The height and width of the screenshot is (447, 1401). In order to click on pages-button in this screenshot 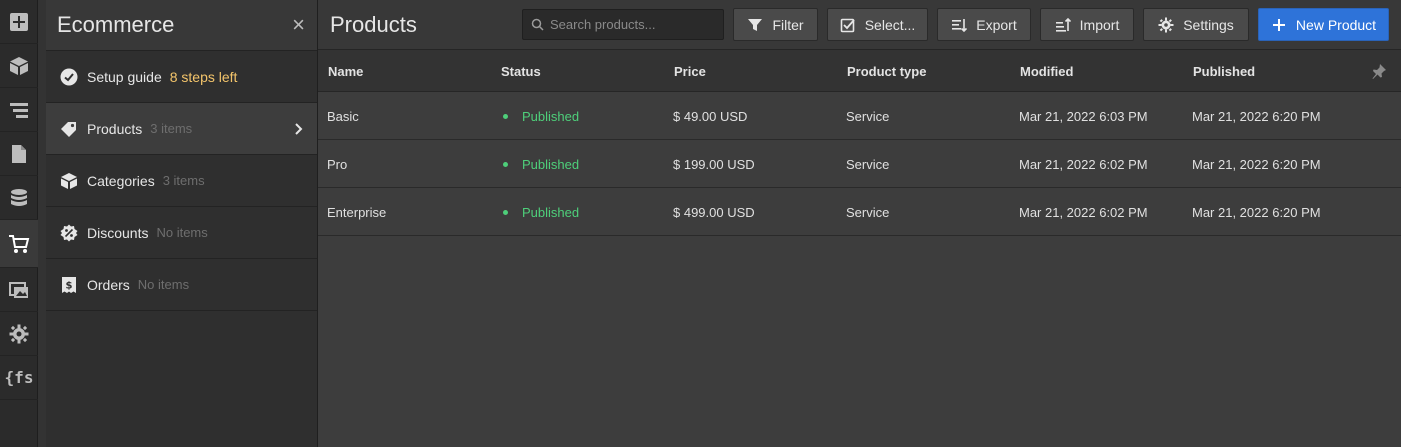, I will do `click(19, 154)`.